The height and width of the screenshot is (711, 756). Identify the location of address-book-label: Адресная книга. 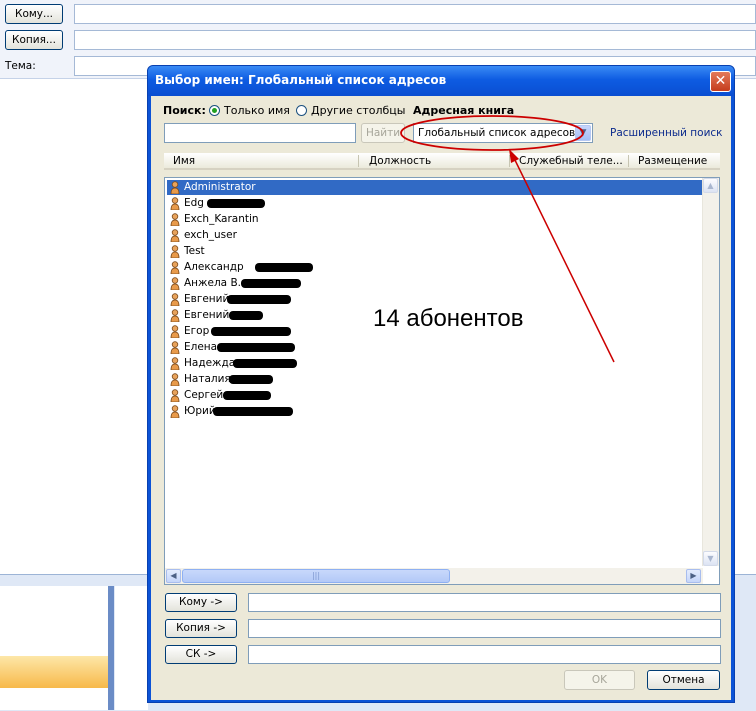
(464, 110).